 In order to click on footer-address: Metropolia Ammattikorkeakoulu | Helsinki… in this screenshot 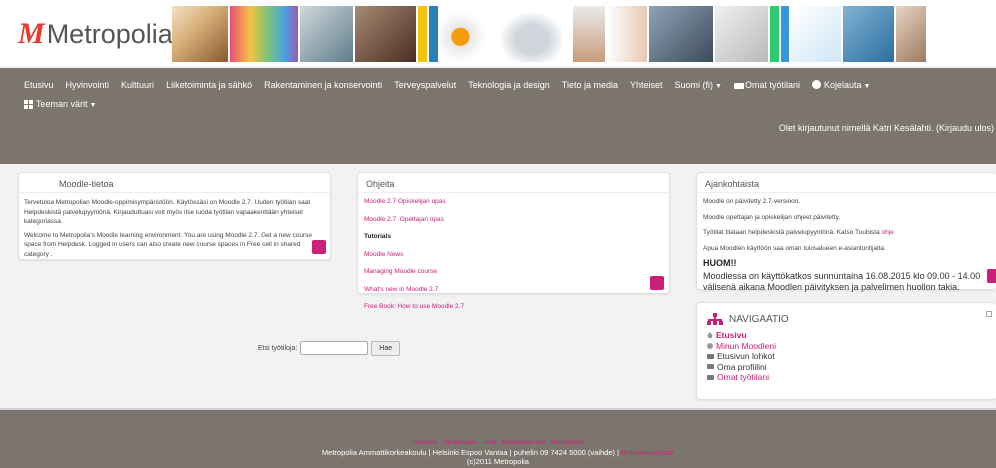, I will do `click(498, 452)`.